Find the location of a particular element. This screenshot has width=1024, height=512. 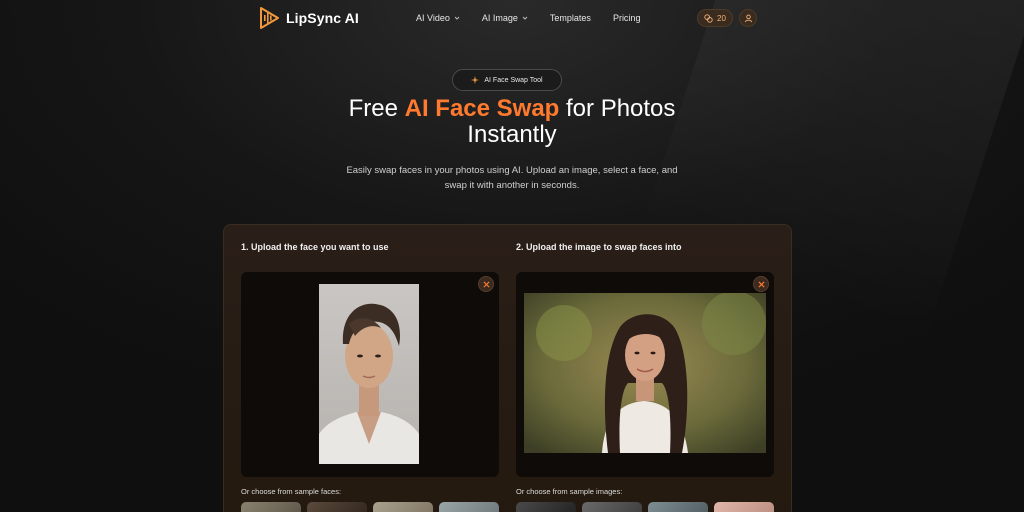

coins-icon is located at coordinates (708, 18).